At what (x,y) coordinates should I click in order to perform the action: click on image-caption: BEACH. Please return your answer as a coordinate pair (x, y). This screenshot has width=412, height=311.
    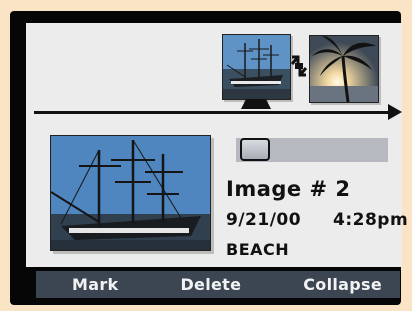
    Looking at the image, I should click on (258, 249).